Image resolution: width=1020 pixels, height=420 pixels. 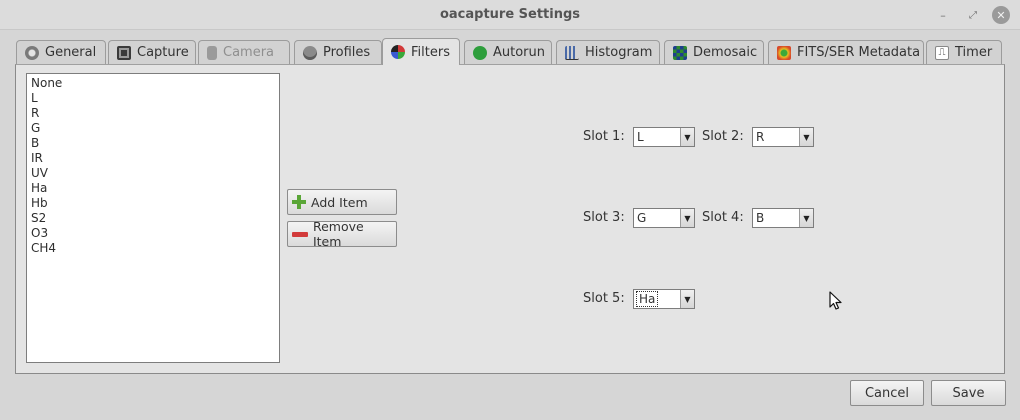 What do you see at coordinates (783, 137) in the screenshot?
I see `slot-2-select: R ▼` at bounding box center [783, 137].